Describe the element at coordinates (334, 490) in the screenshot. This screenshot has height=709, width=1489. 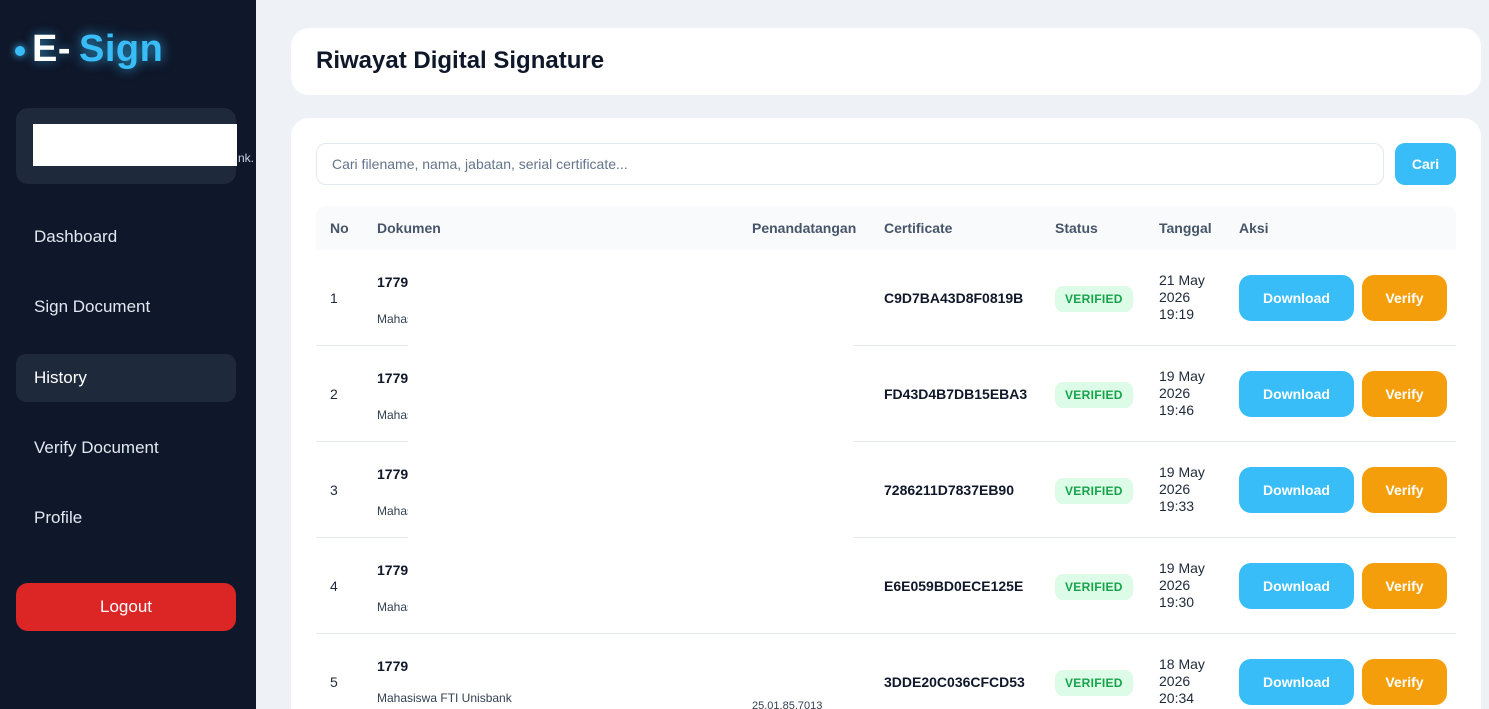
I see `row-number: 3` at that location.